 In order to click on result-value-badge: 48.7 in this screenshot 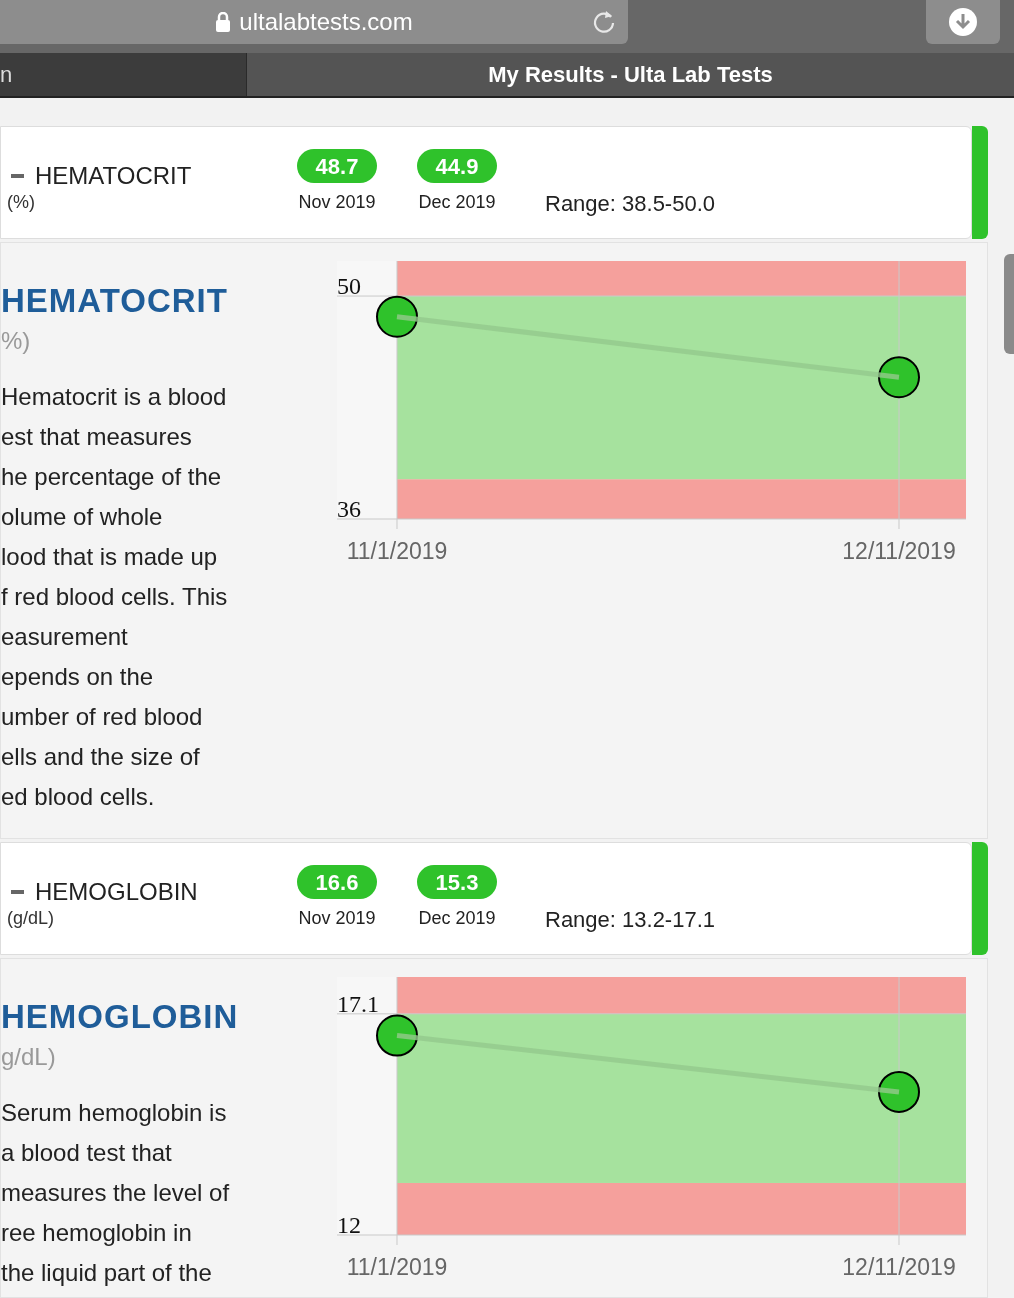, I will do `click(337, 166)`.